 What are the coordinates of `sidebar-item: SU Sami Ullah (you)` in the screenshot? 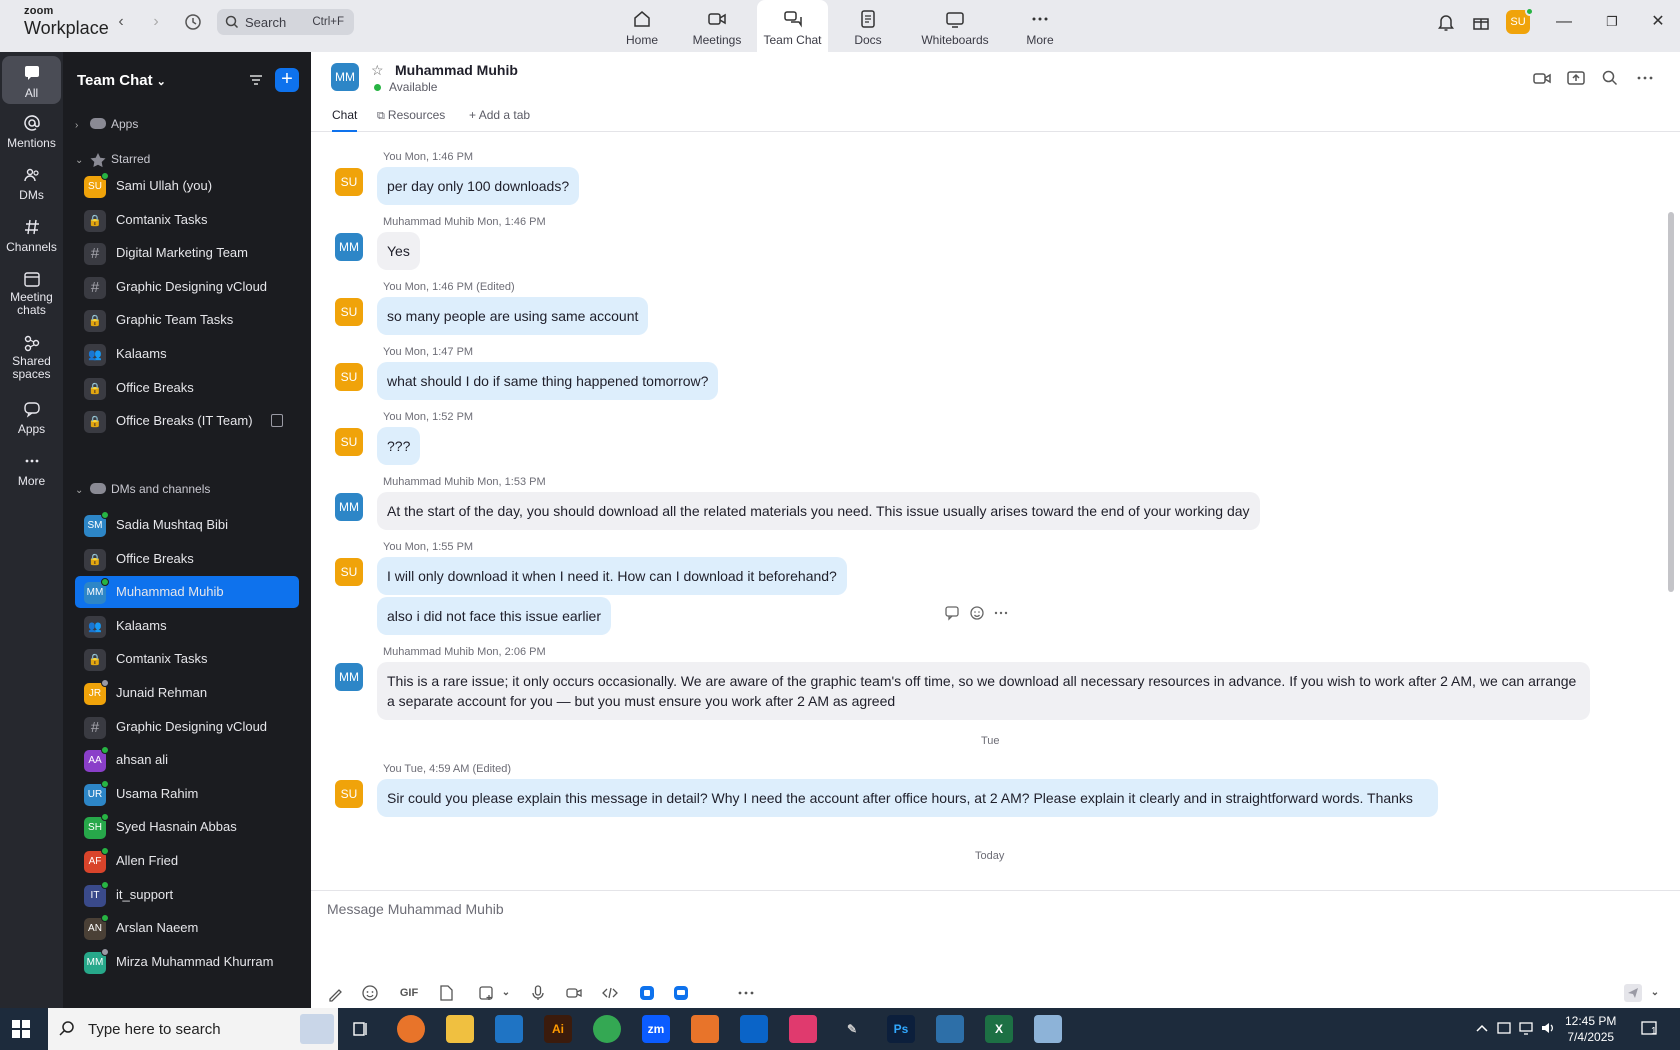 It's located at (187, 186).